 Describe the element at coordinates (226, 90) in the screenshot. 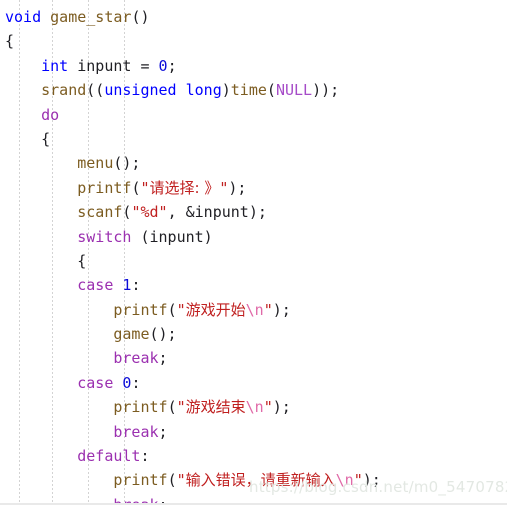

I see `code-token: )` at that location.